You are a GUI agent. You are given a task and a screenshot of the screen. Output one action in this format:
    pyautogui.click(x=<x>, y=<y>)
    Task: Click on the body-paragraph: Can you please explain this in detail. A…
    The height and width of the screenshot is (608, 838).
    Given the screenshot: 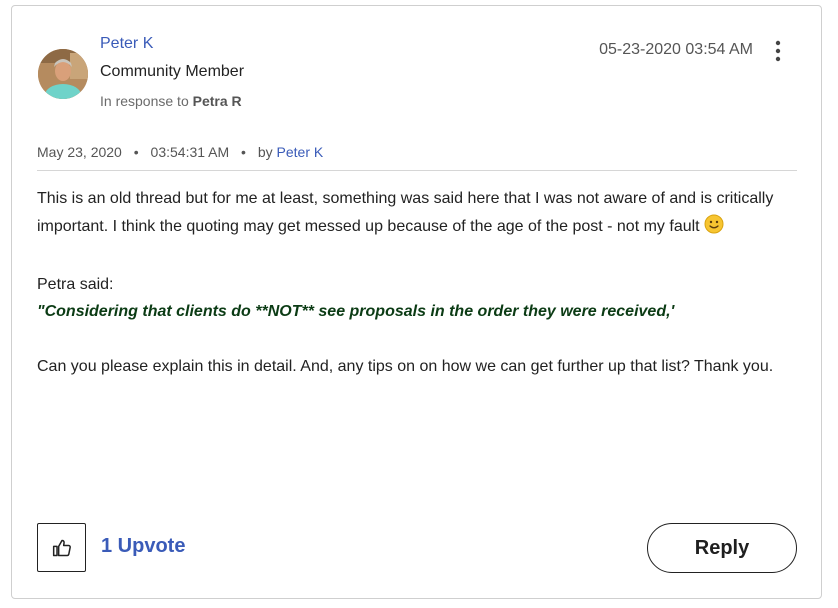 What is the action you would take?
    pyautogui.click(x=405, y=366)
    